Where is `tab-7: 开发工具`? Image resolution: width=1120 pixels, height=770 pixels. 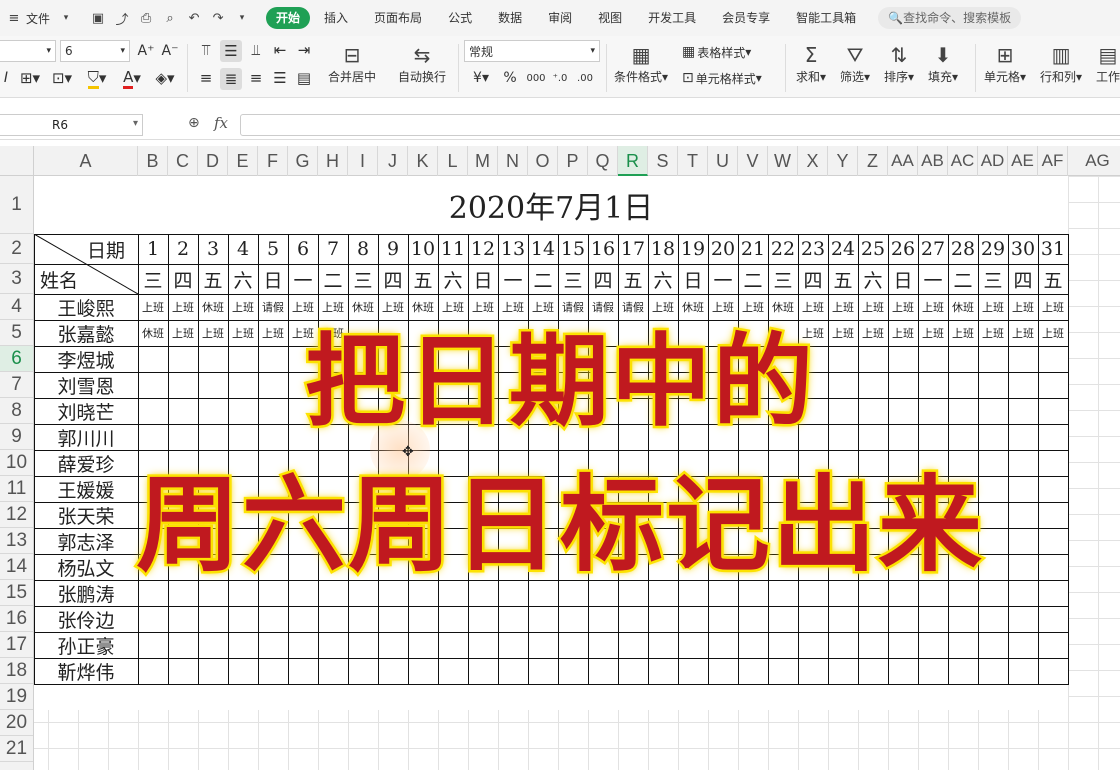
tab-7: 开发工具 is located at coordinates (672, 18).